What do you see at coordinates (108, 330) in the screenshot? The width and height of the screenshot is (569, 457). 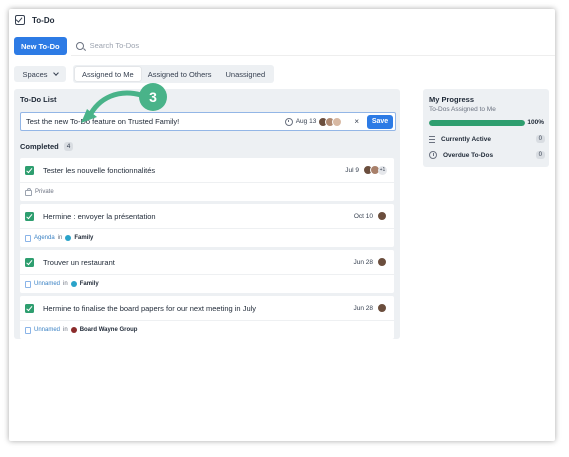 I see `space-name: Board Wayne Group` at bounding box center [108, 330].